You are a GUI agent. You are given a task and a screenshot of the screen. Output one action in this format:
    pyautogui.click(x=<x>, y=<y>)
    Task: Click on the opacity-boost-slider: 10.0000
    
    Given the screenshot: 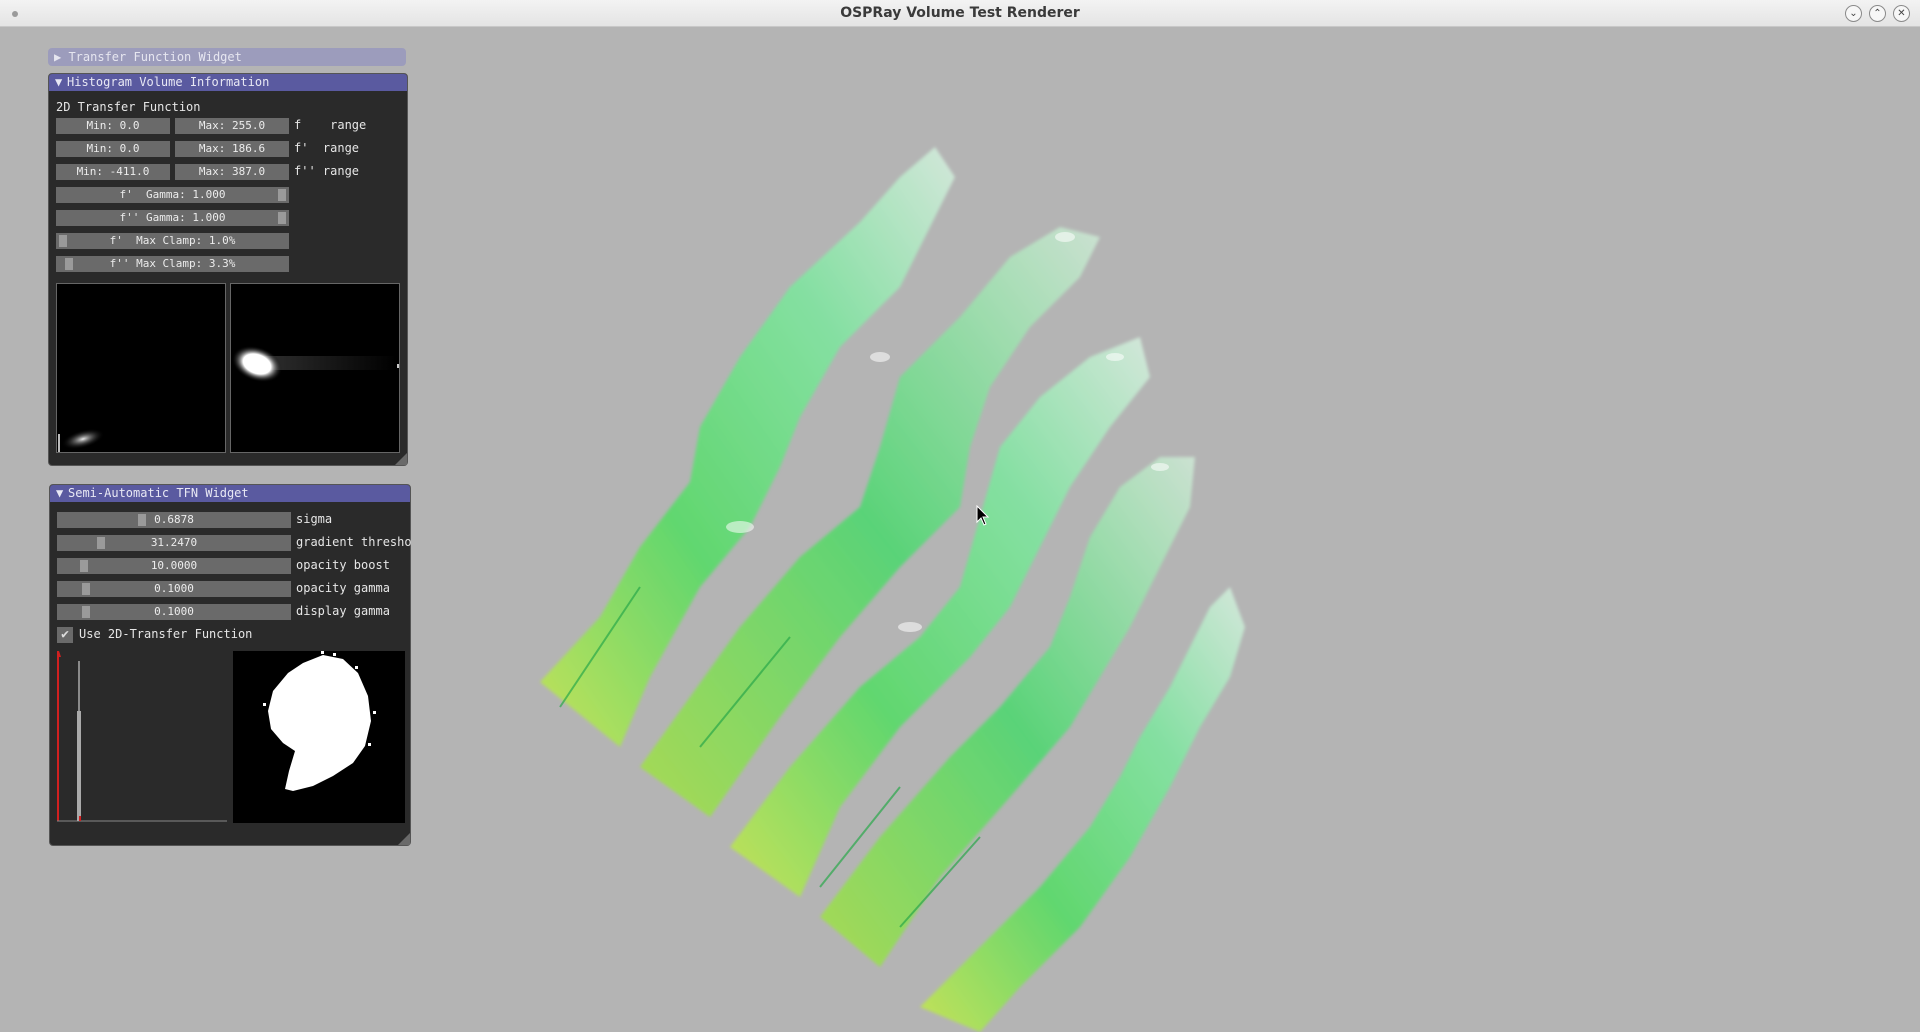 What is the action you would take?
    pyautogui.click(x=174, y=566)
    